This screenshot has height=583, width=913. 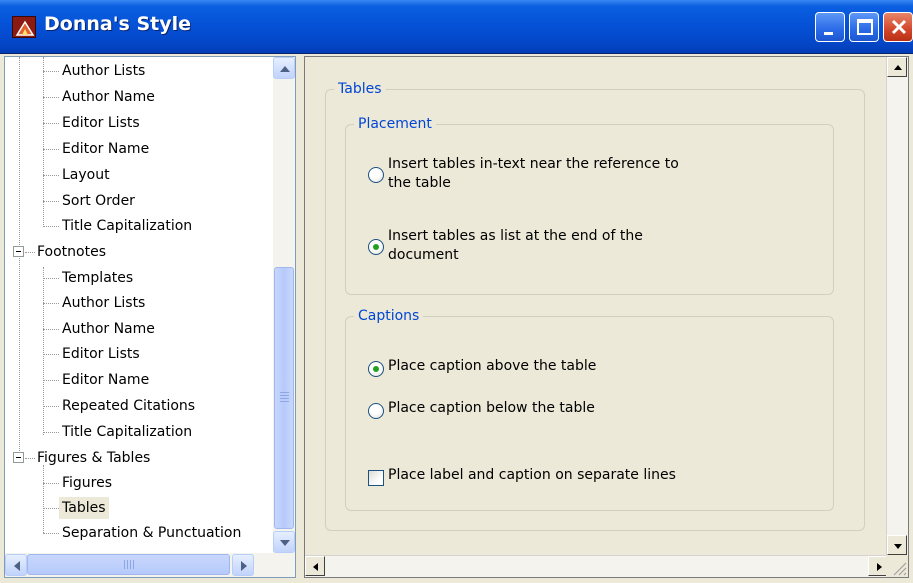 What do you see at coordinates (376, 369) in the screenshot?
I see `radio-caption-above` at bounding box center [376, 369].